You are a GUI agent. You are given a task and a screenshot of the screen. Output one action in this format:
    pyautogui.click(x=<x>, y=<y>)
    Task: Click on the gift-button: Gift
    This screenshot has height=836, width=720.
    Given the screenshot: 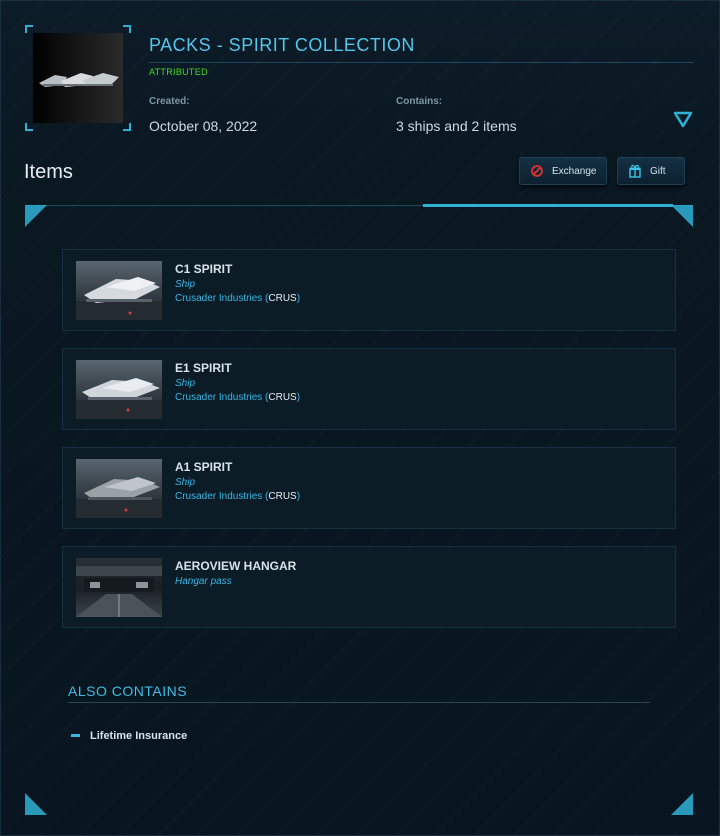 What is the action you would take?
    pyautogui.click(x=651, y=171)
    